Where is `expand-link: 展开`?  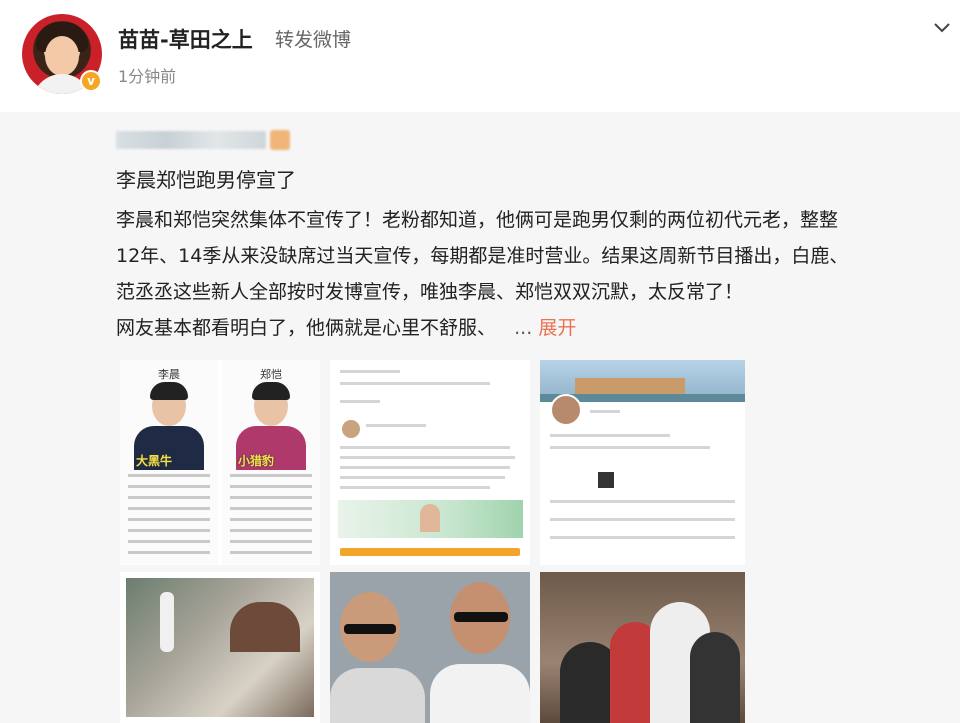
expand-link: 展开 is located at coordinates (557, 328).